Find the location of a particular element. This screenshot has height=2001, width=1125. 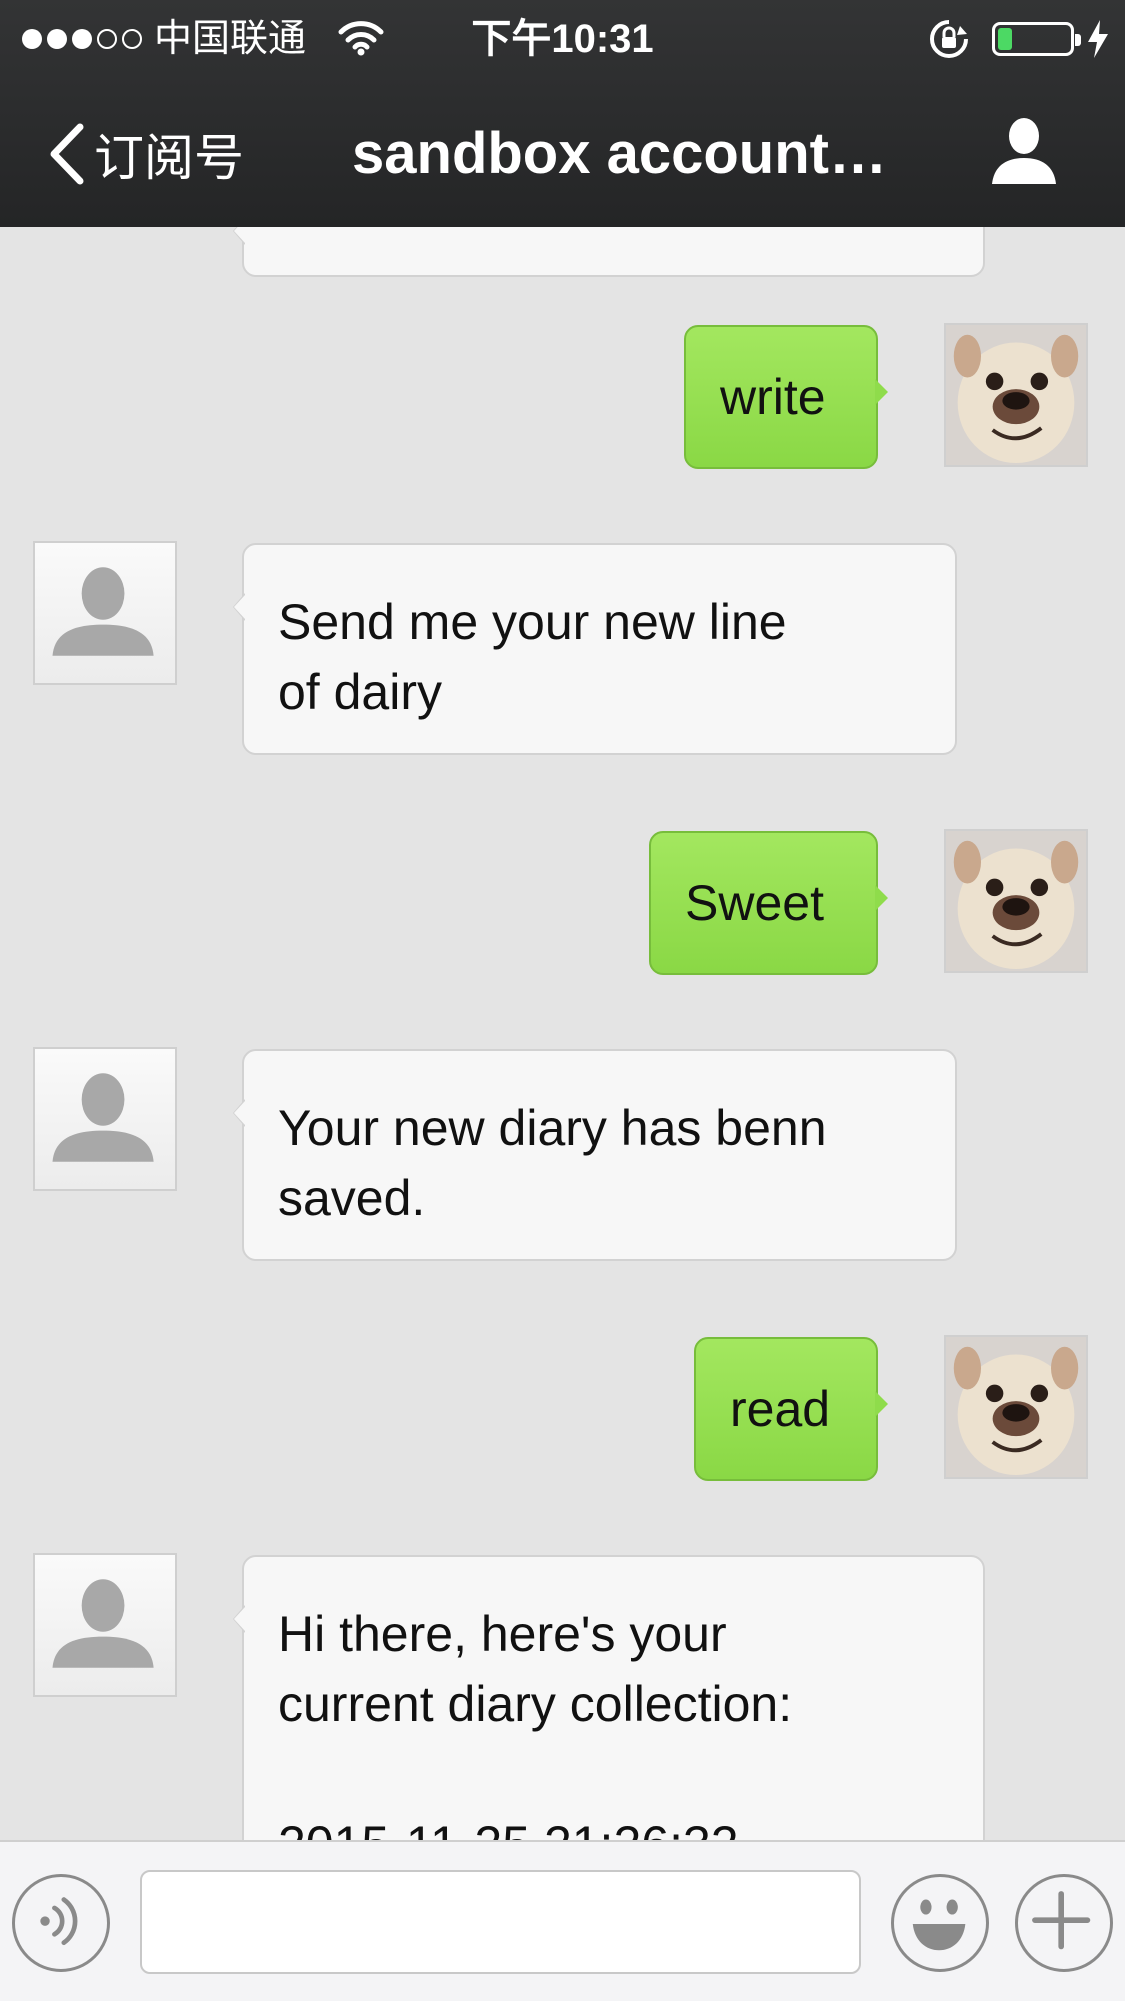

message-line: saved. is located at coordinates (352, 1198).